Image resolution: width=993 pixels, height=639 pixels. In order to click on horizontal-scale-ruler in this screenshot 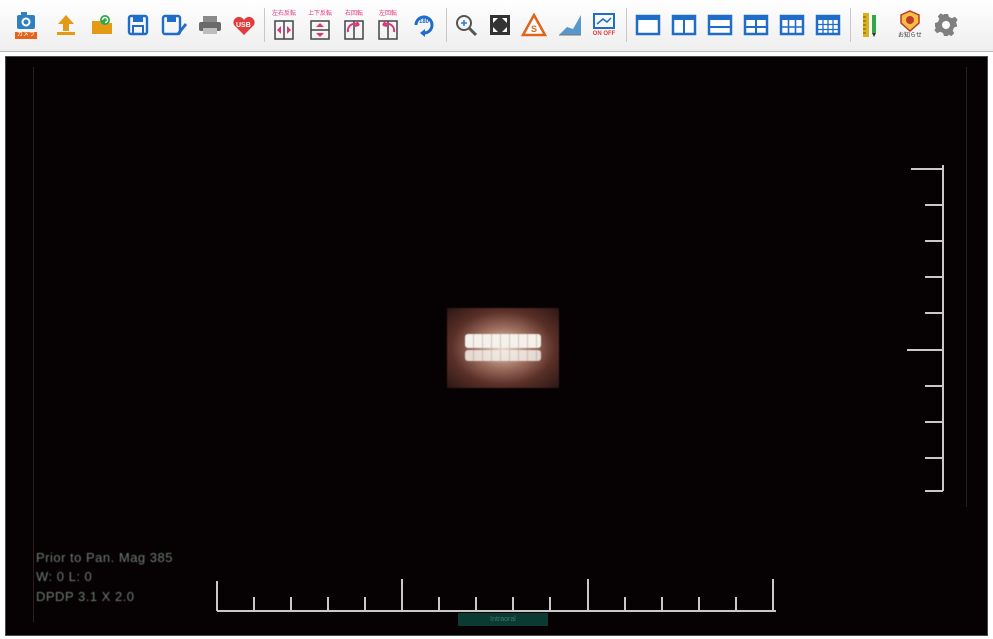, I will do `click(496, 595)`.